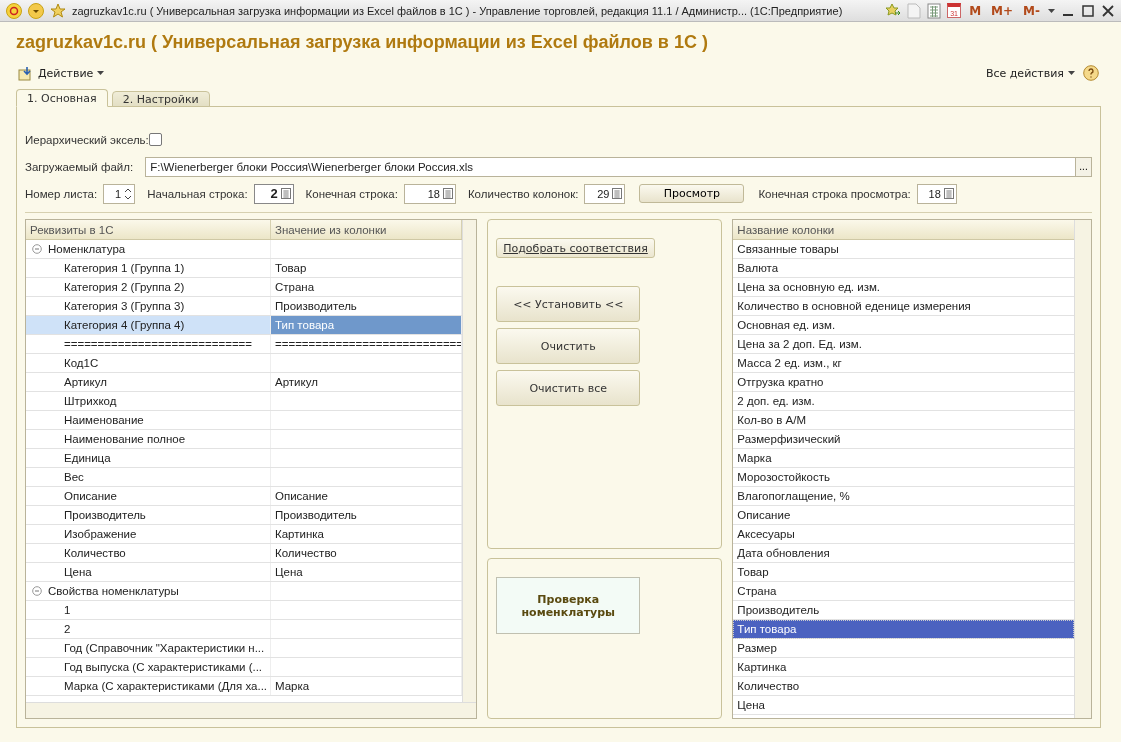  I want to click on table-row: 2, so click(244, 629).